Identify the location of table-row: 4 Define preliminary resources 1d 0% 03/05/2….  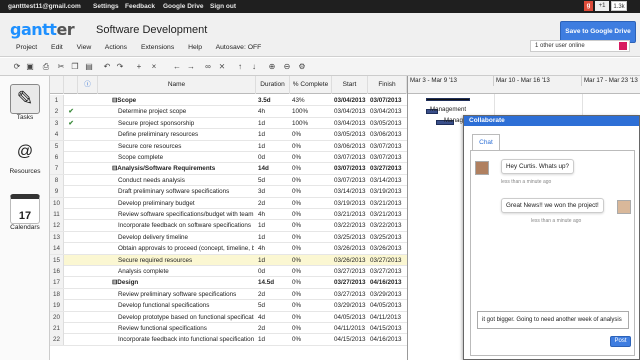
(228, 135).